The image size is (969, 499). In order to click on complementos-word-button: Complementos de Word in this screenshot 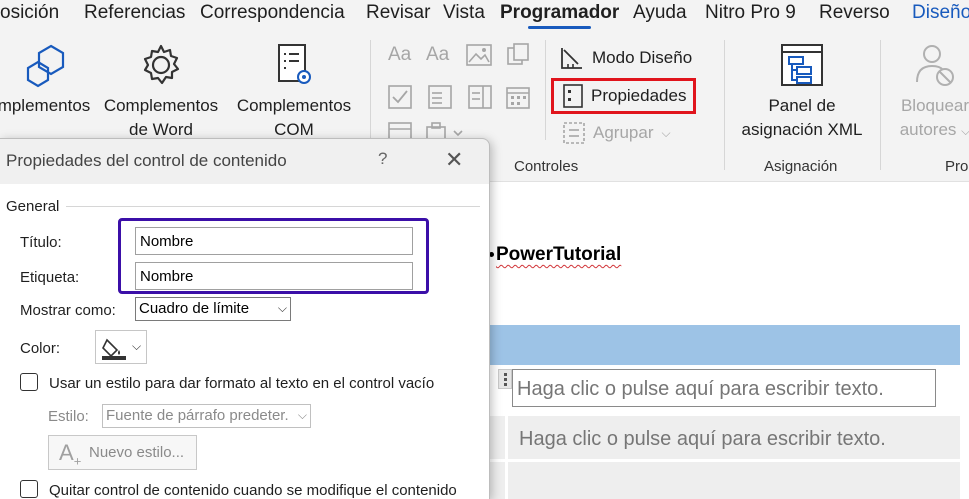, I will do `click(161, 92)`.